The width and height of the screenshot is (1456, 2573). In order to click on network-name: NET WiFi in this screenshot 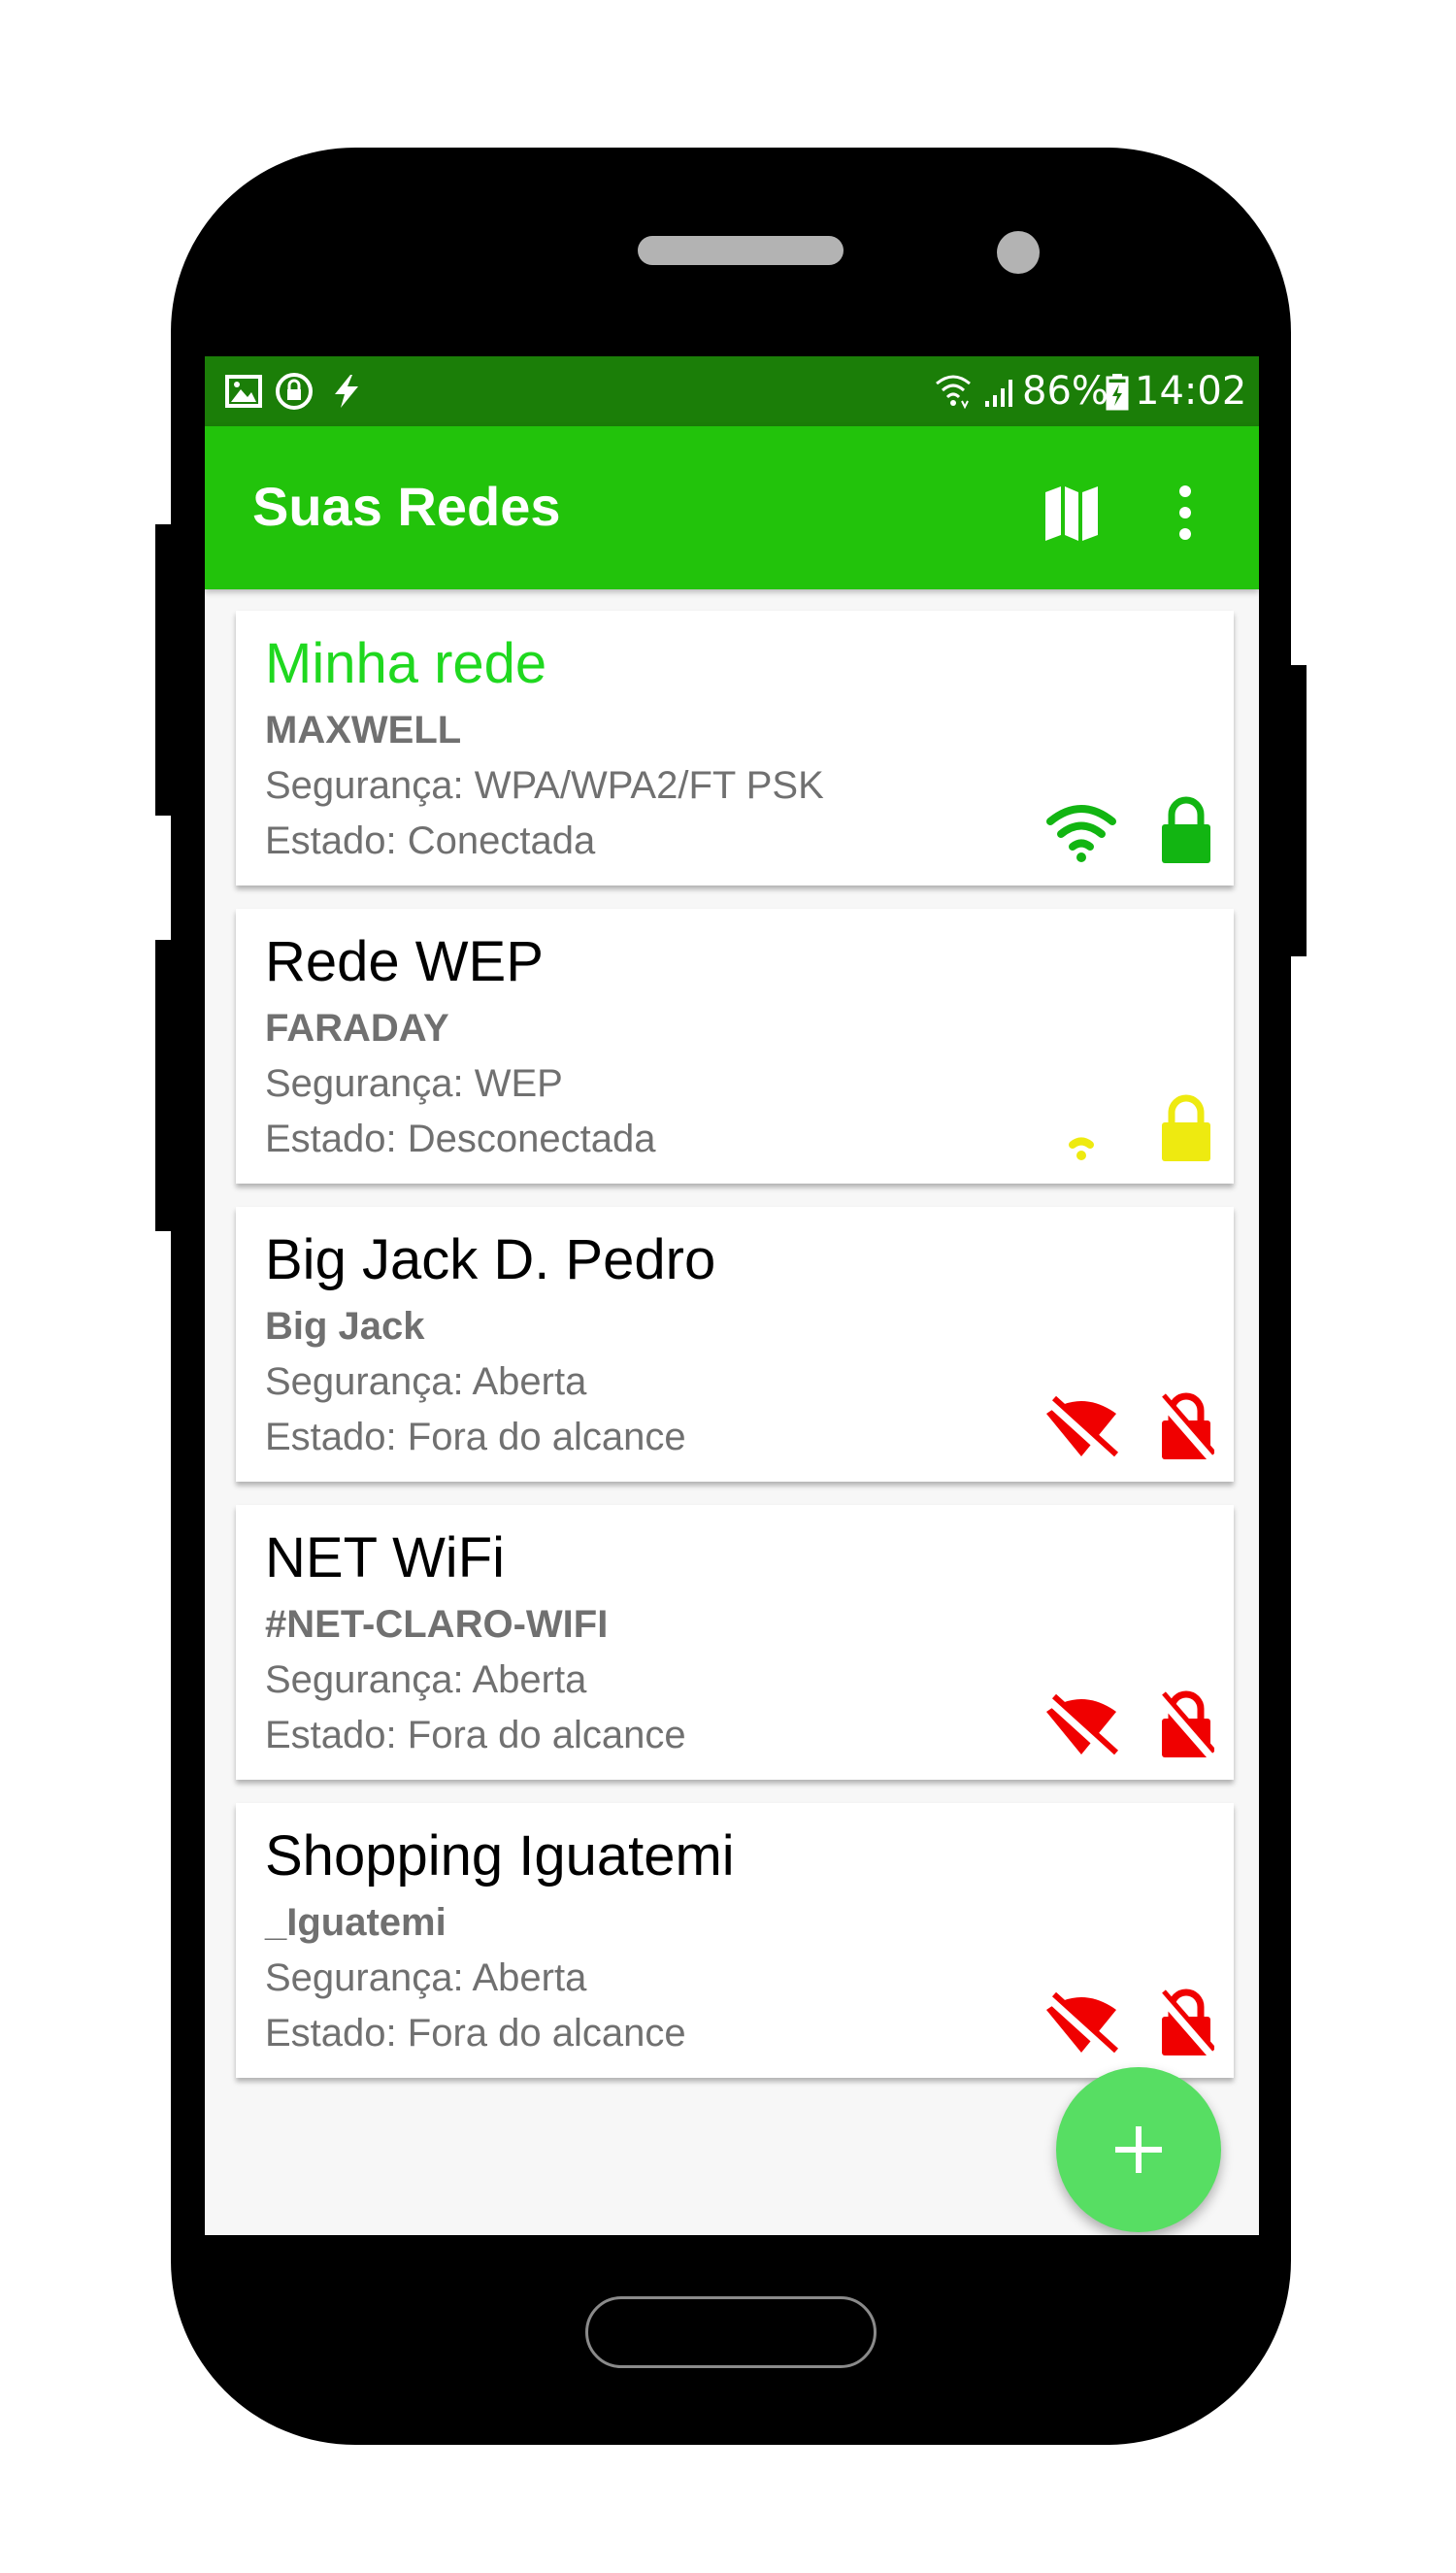, I will do `click(385, 1557)`.